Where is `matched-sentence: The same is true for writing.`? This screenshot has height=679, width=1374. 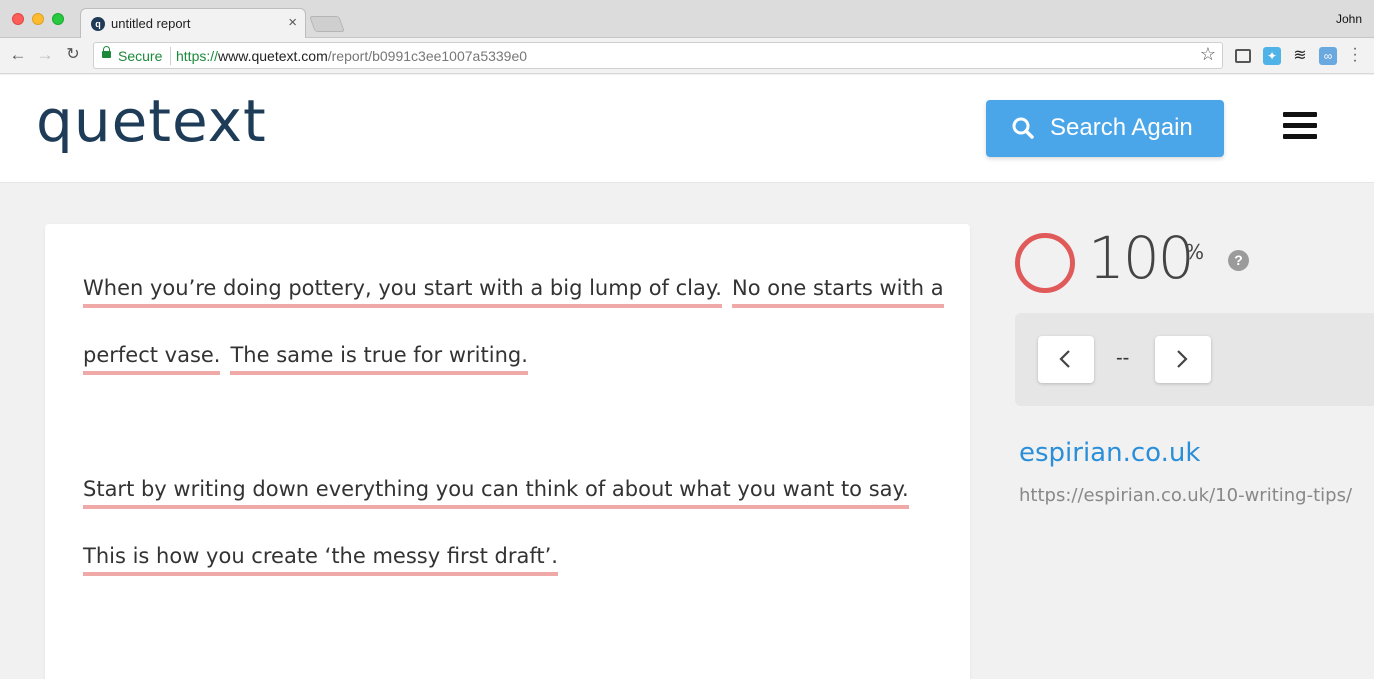
matched-sentence: The same is true for writing. is located at coordinates (379, 359).